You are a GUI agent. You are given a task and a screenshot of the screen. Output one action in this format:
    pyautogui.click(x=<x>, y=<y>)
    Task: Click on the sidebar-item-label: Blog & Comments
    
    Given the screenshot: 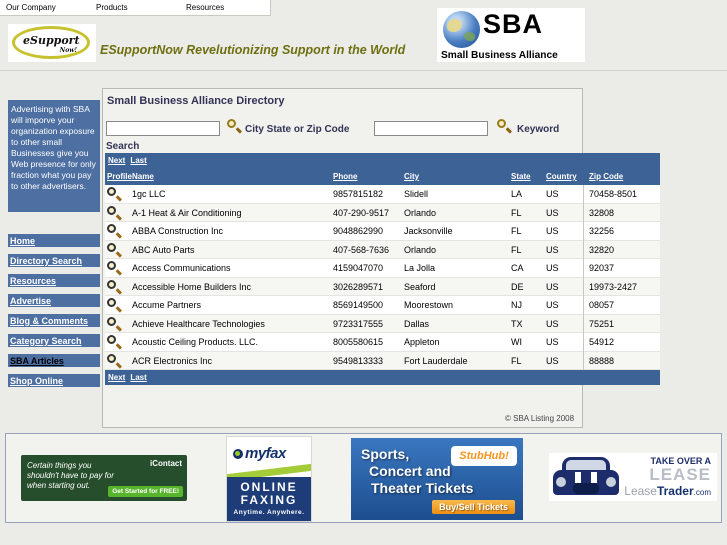 What is the action you would take?
    pyautogui.click(x=48, y=321)
    